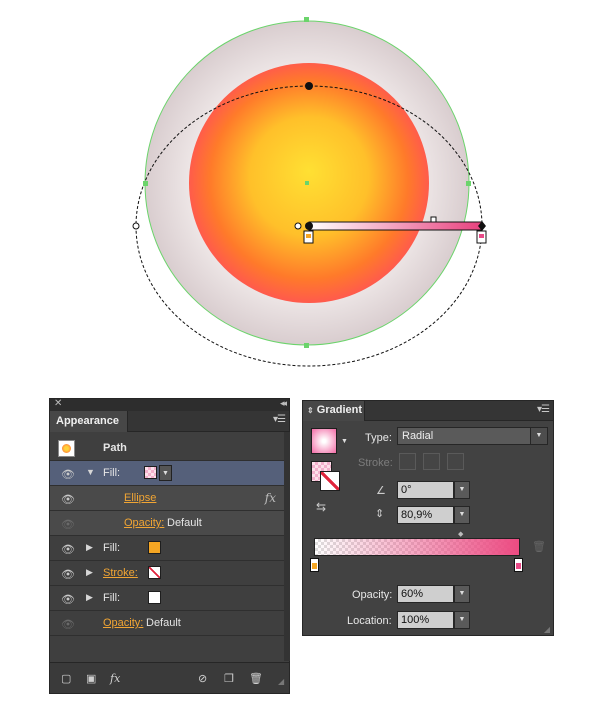  What do you see at coordinates (283, 403) in the screenshot?
I see `collapse-icon: ◂◂` at bounding box center [283, 403].